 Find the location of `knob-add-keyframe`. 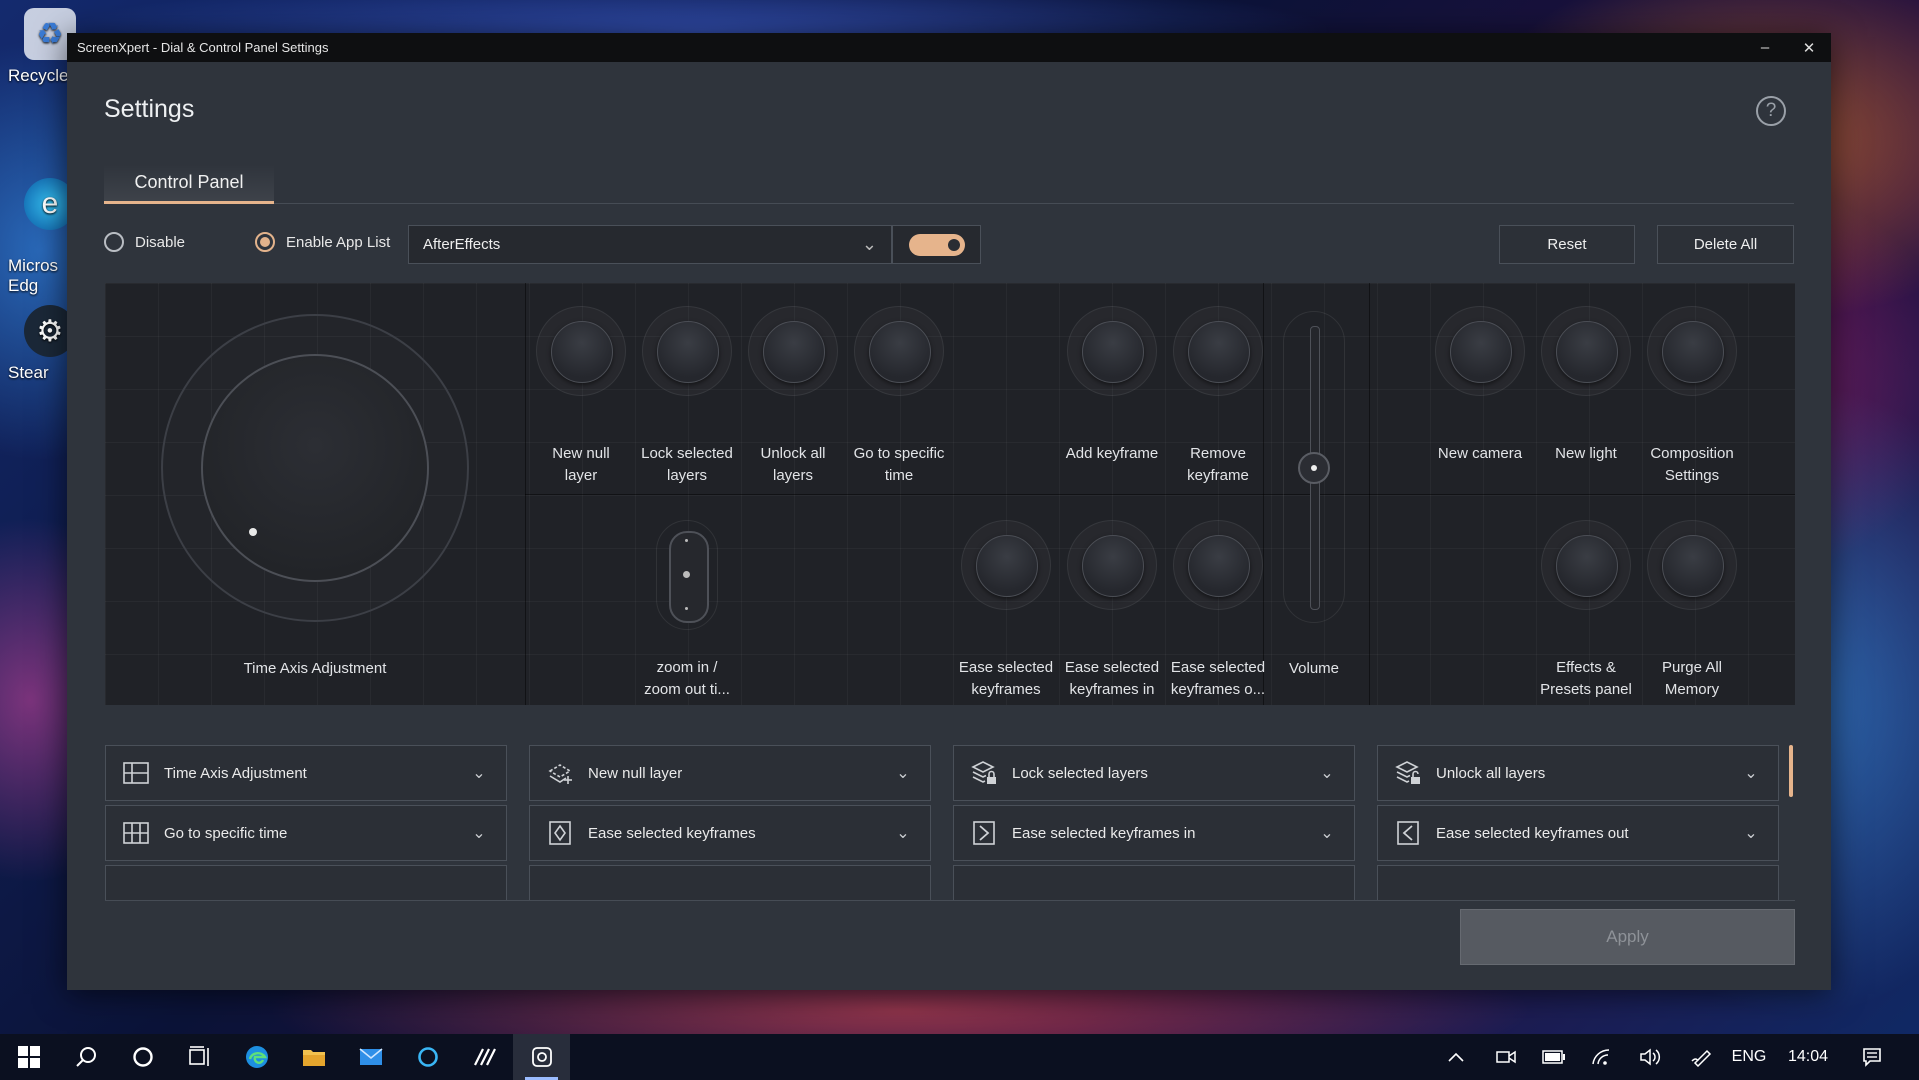

knob-add-keyframe is located at coordinates (1112, 351).